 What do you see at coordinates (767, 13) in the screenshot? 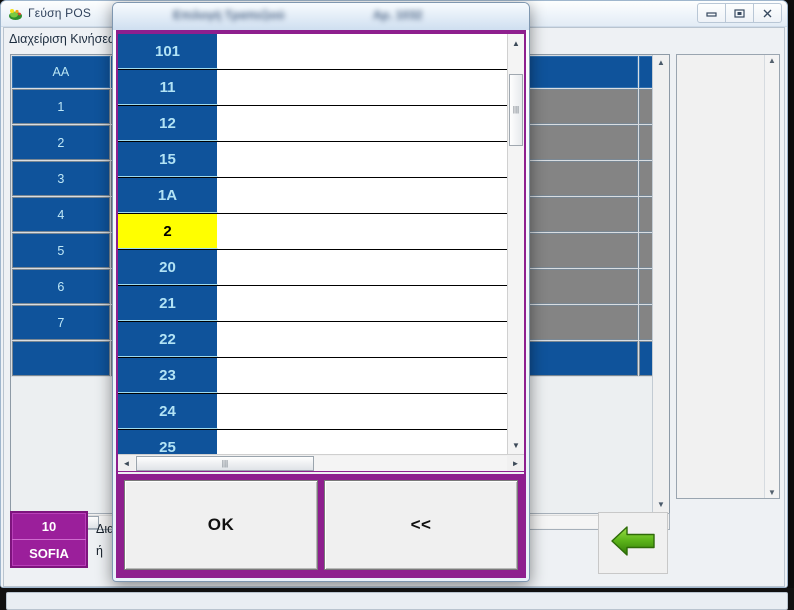
I see `close-button` at bounding box center [767, 13].